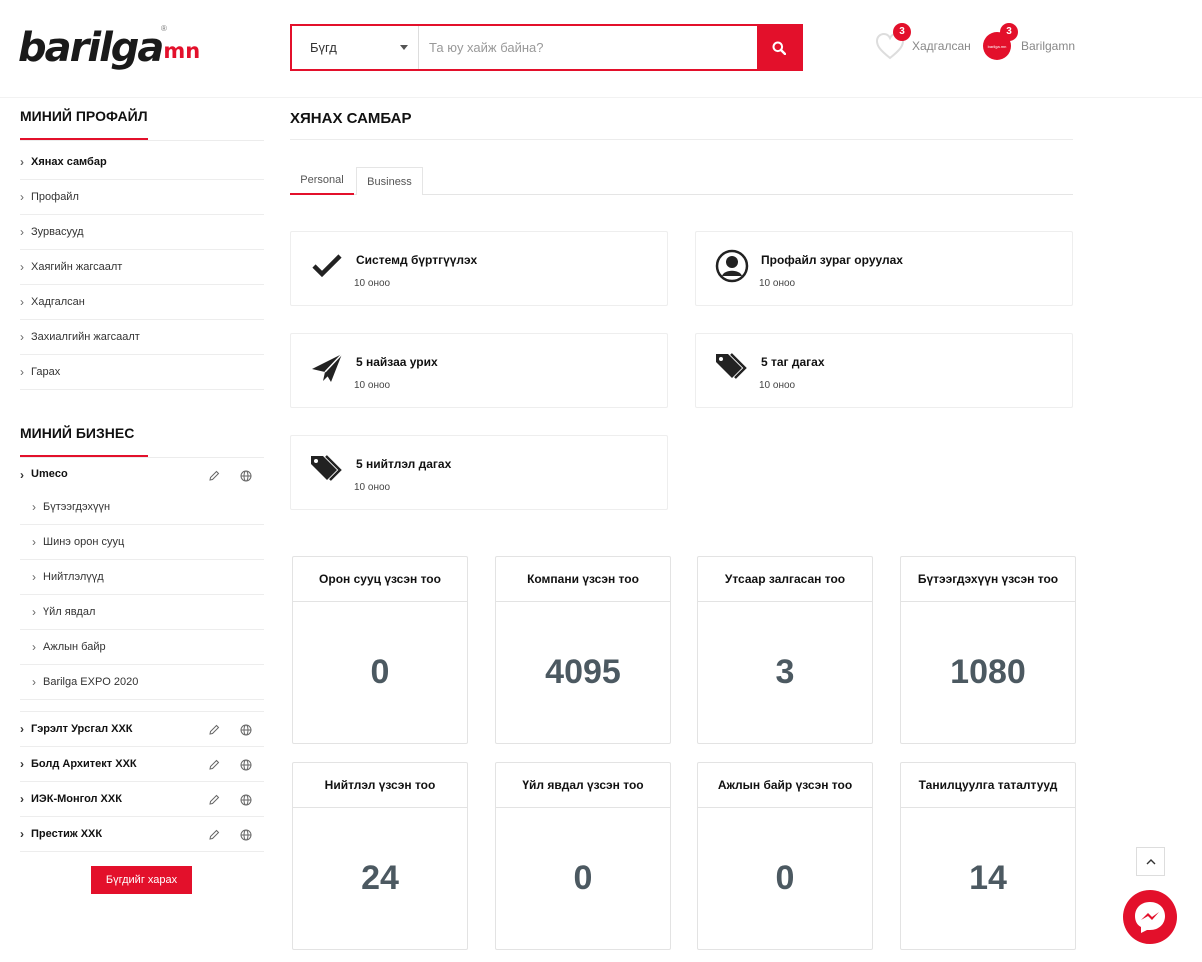 This screenshot has width=1202, height=962. Describe the element at coordinates (479, 370) in the screenshot. I see `task-card: 5 найзаа урих 10 оноо` at that location.